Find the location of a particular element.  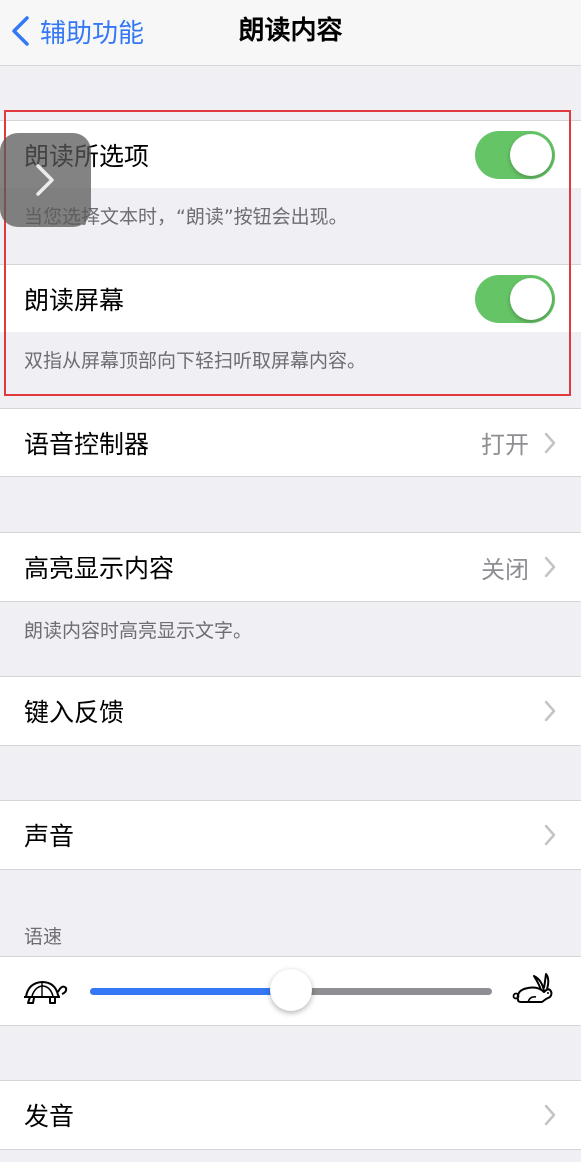

speak-screen-toggle is located at coordinates (515, 299).